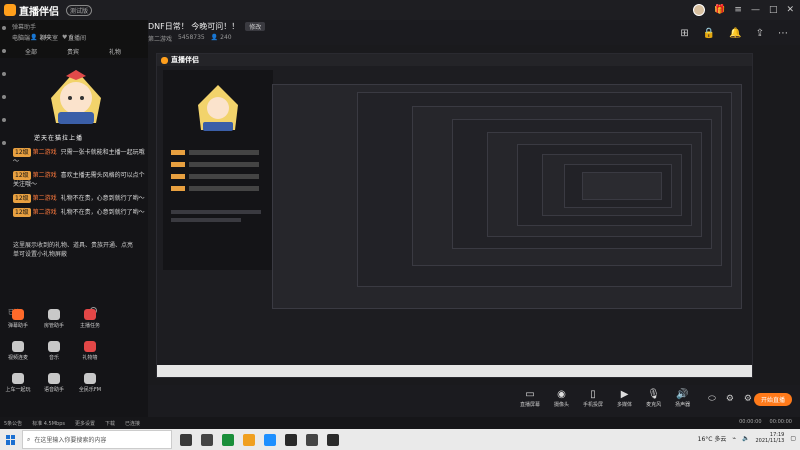  I want to click on subtab-vip: 贵宾, so click(73, 51).